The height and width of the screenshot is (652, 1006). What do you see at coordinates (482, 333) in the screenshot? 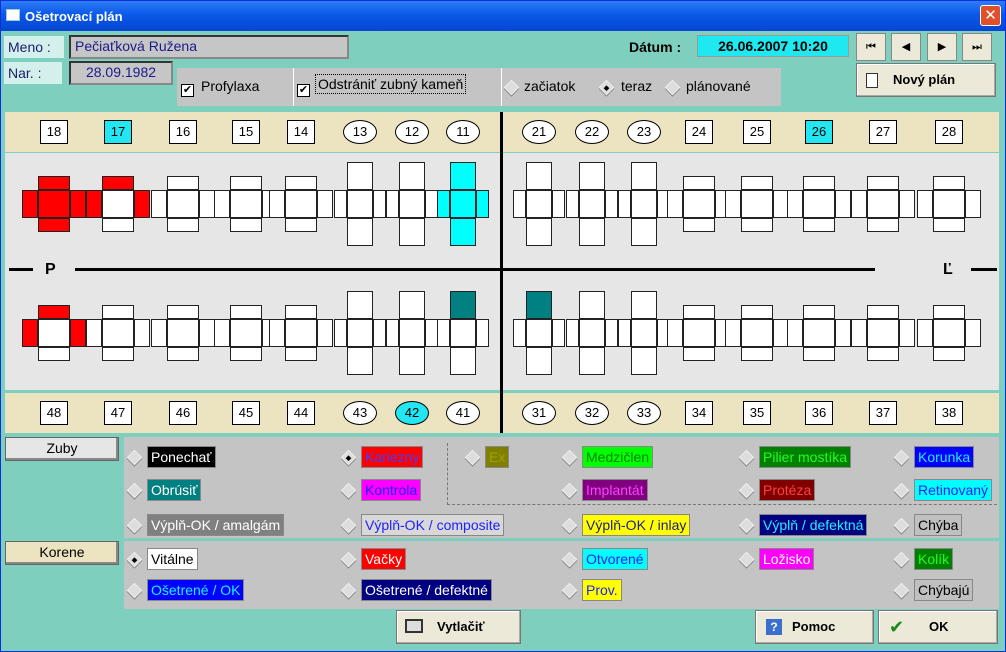
I see `tooth-41-right-surface` at bounding box center [482, 333].